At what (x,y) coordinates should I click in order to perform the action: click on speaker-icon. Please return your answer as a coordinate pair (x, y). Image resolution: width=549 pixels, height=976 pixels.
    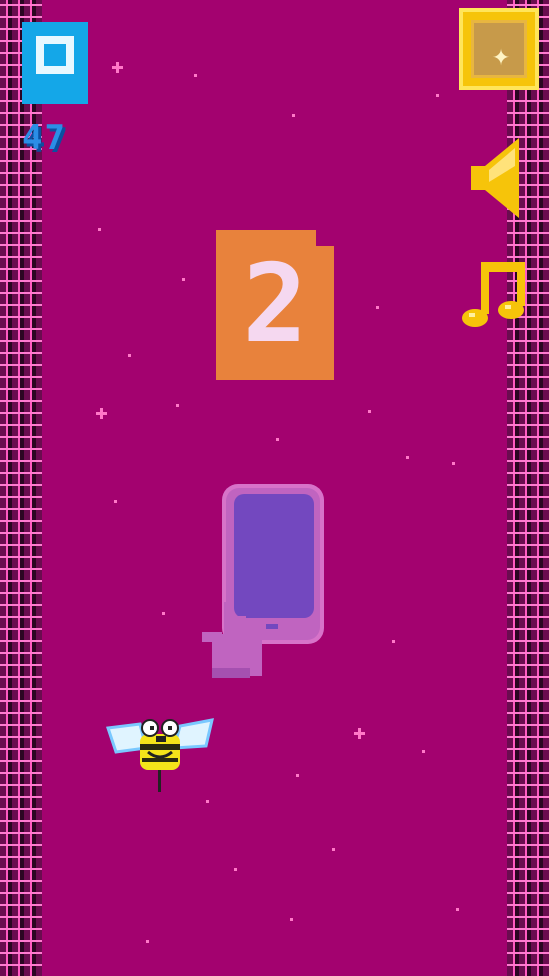
    Looking at the image, I should click on (495, 178).